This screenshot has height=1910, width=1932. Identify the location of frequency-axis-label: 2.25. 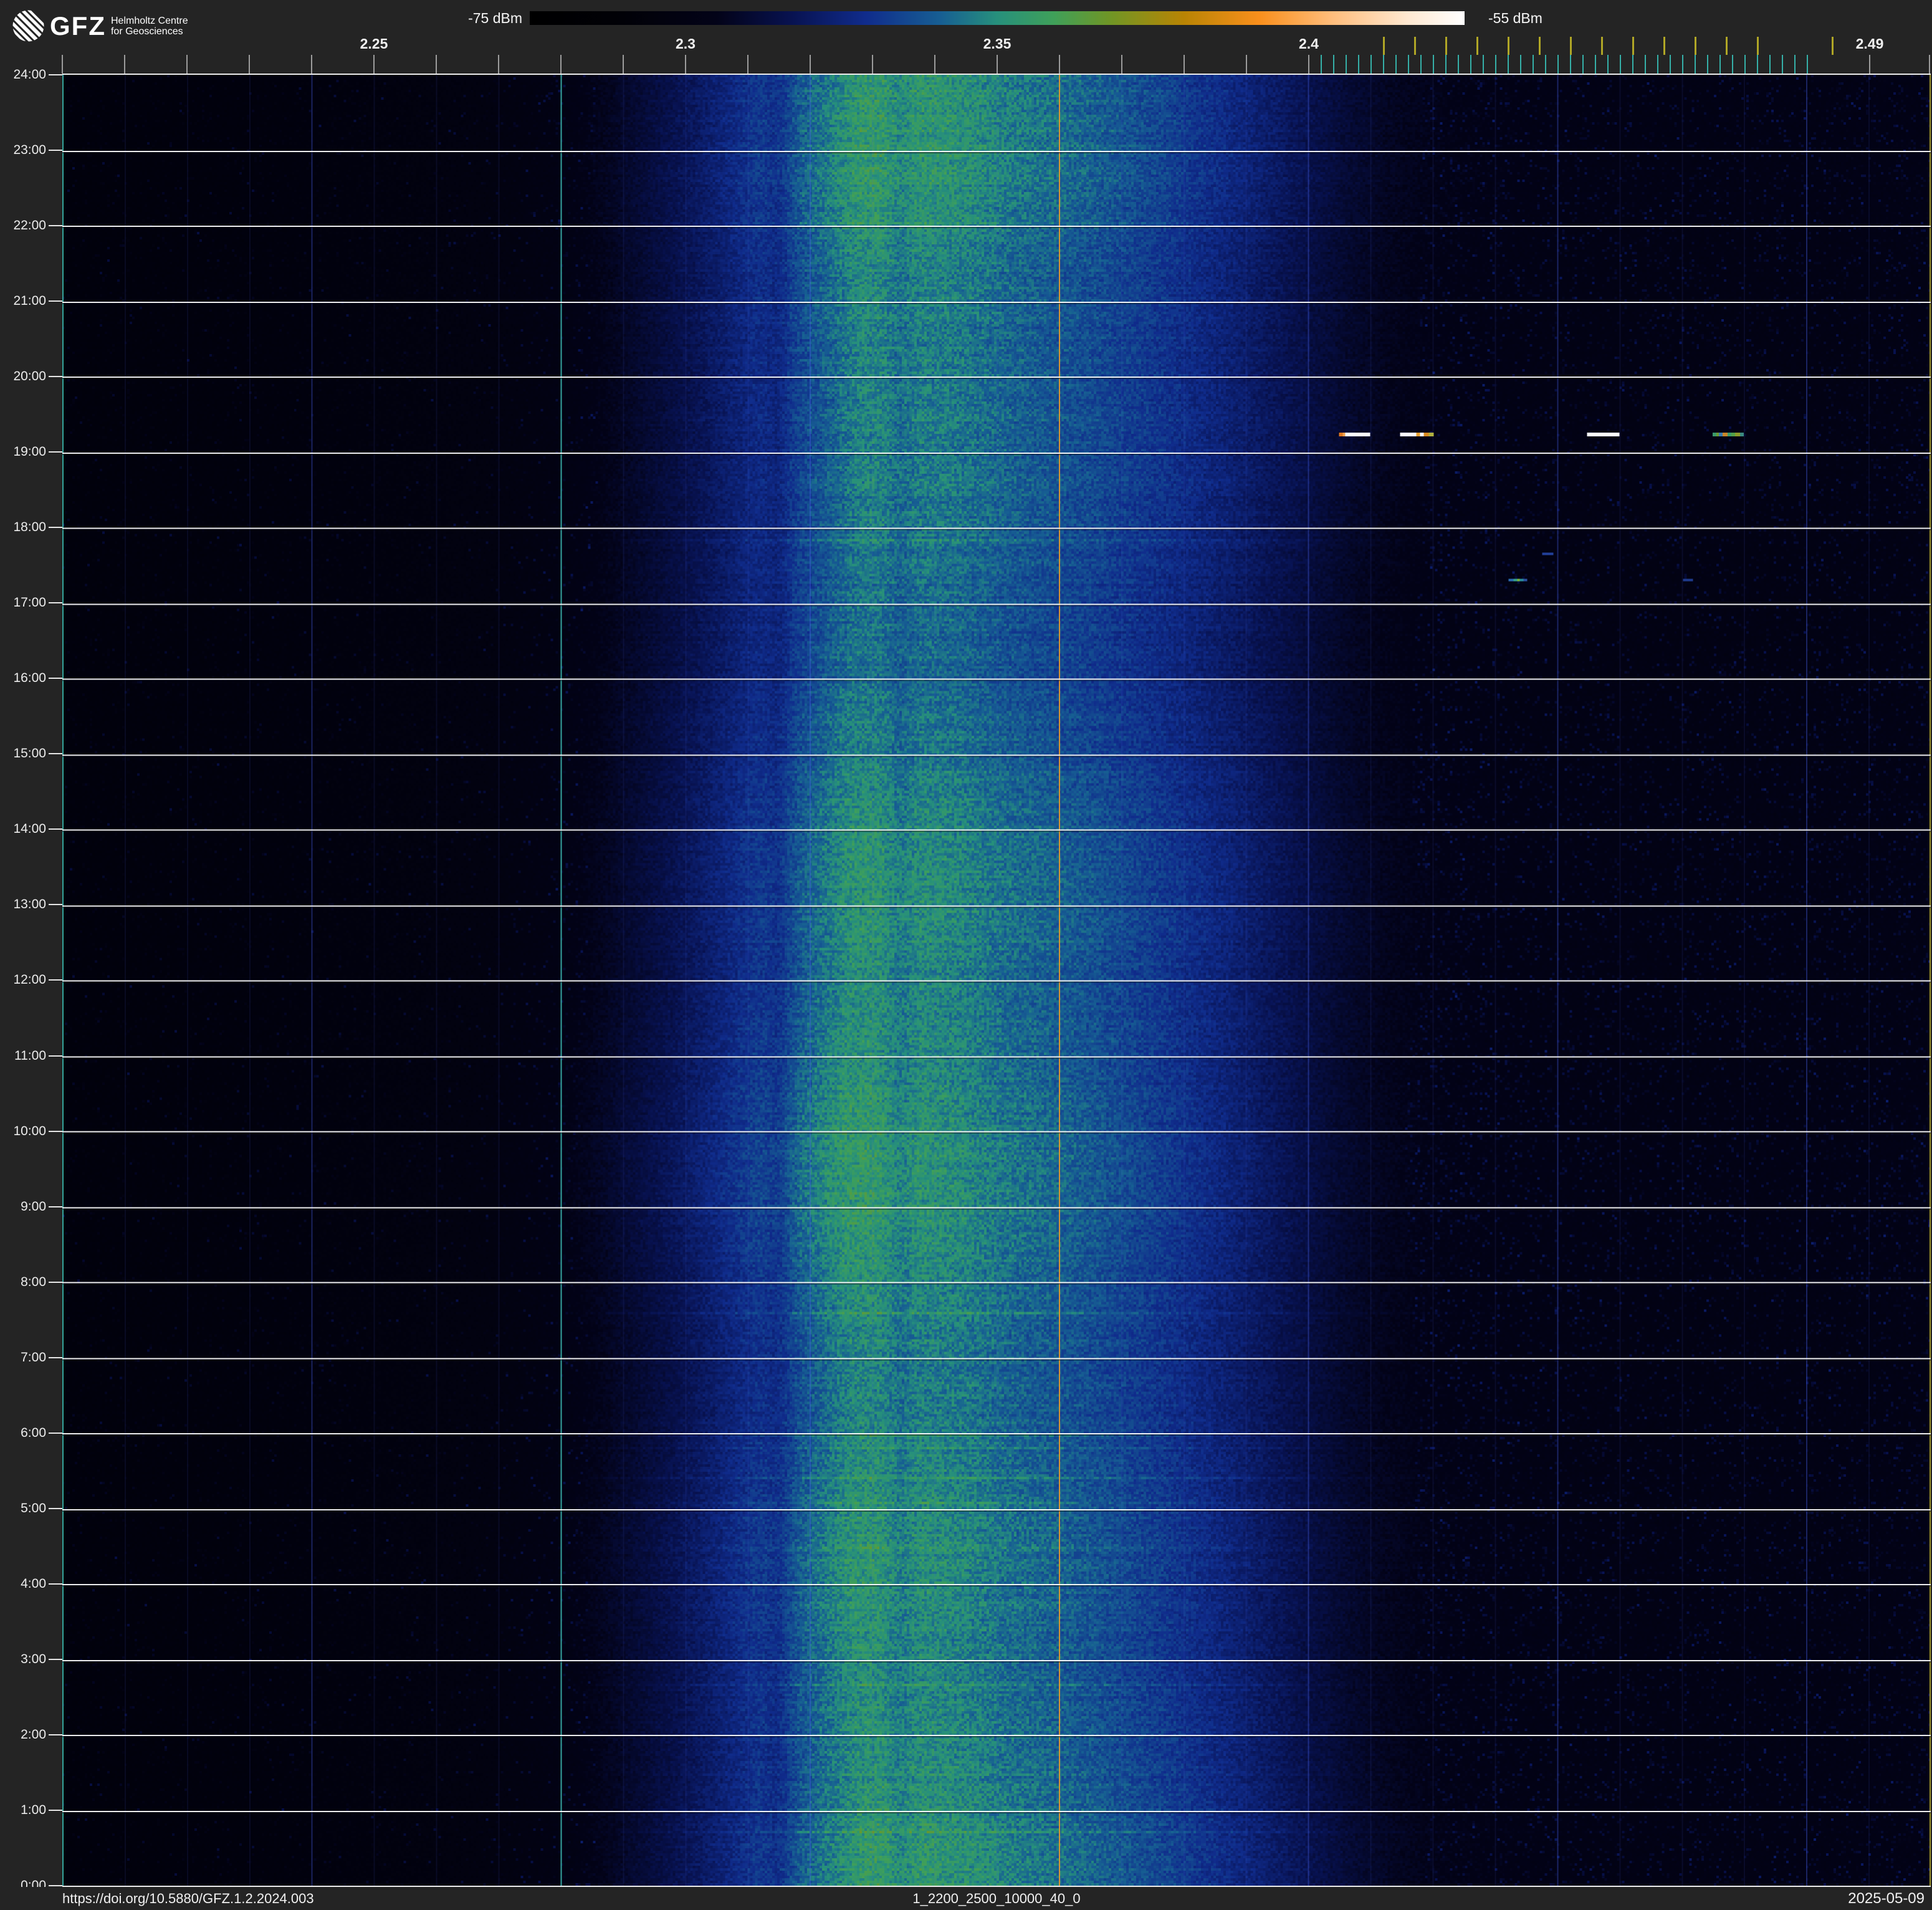
(374, 44).